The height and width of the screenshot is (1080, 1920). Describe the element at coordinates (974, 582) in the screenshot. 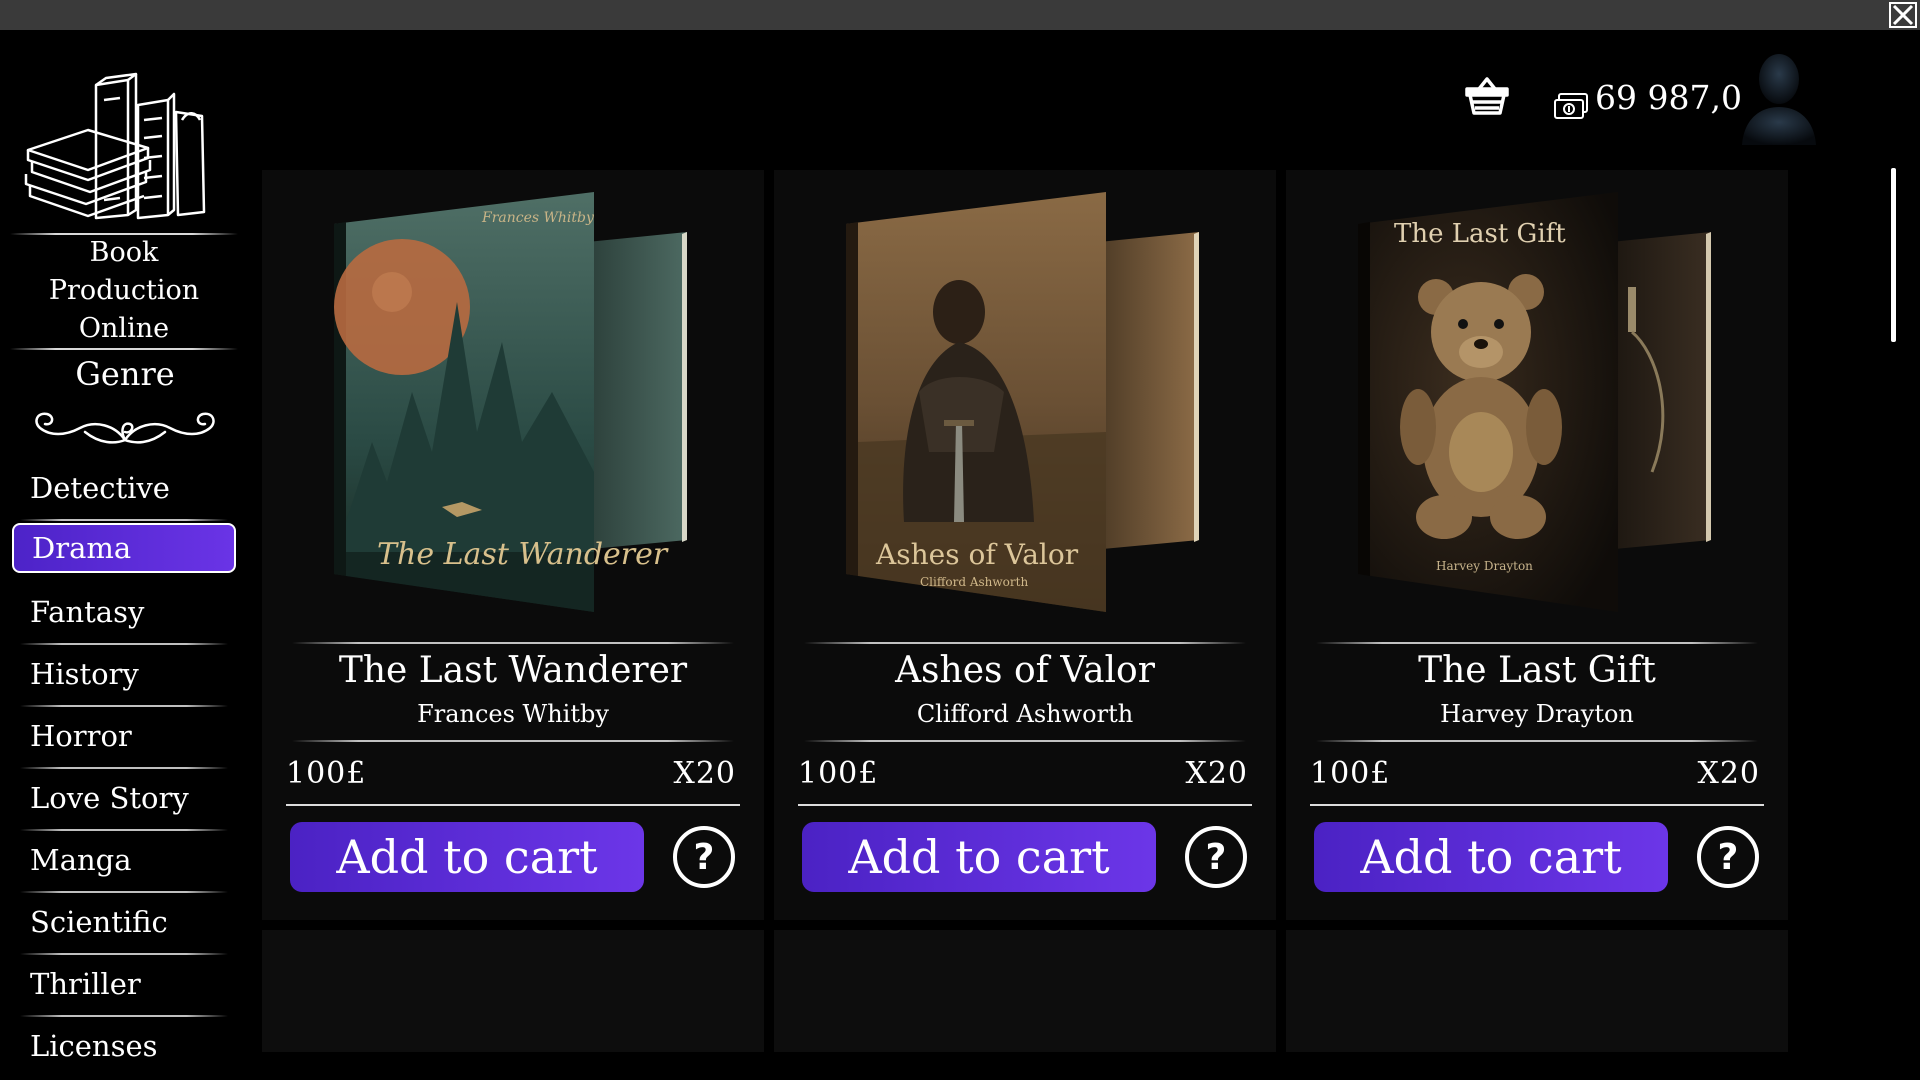

I see `cover-author-text: Clifford Ashworth` at that location.